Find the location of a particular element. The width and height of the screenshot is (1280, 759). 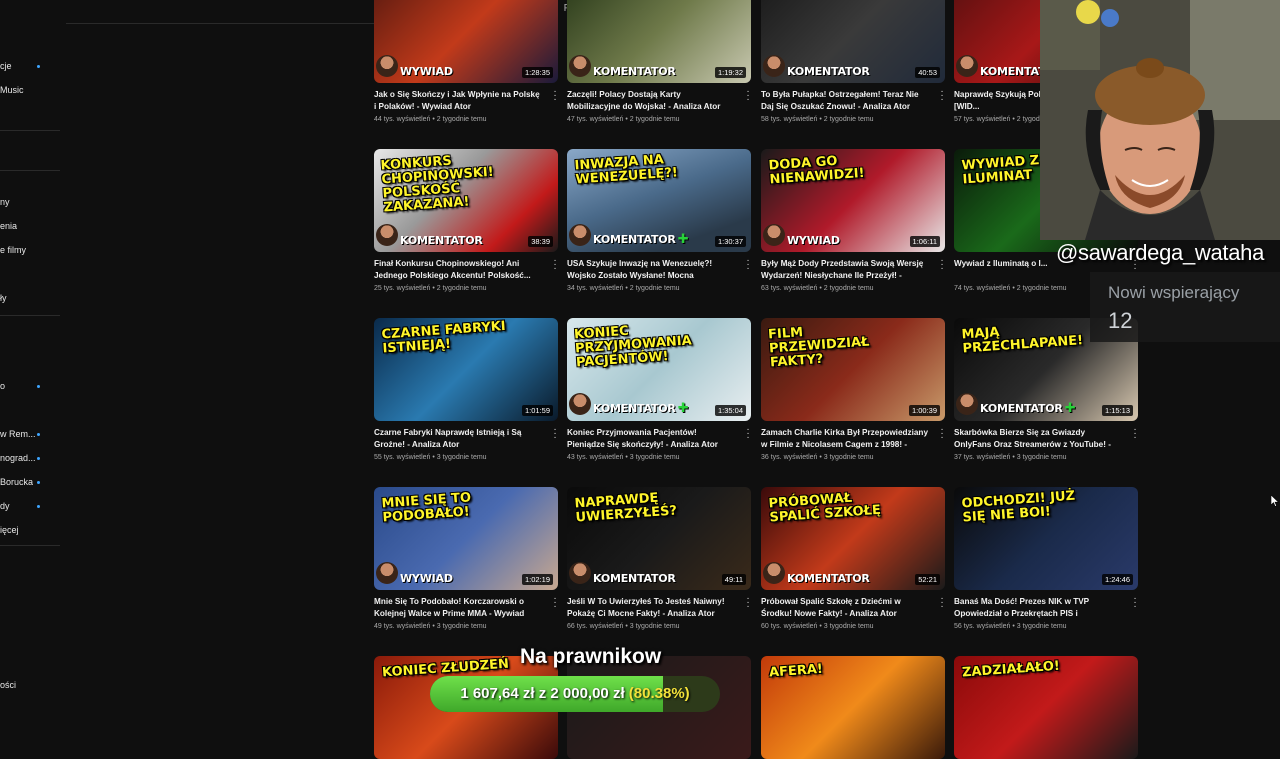

video-thumbnail: AFERA! is located at coordinates (853, 707).